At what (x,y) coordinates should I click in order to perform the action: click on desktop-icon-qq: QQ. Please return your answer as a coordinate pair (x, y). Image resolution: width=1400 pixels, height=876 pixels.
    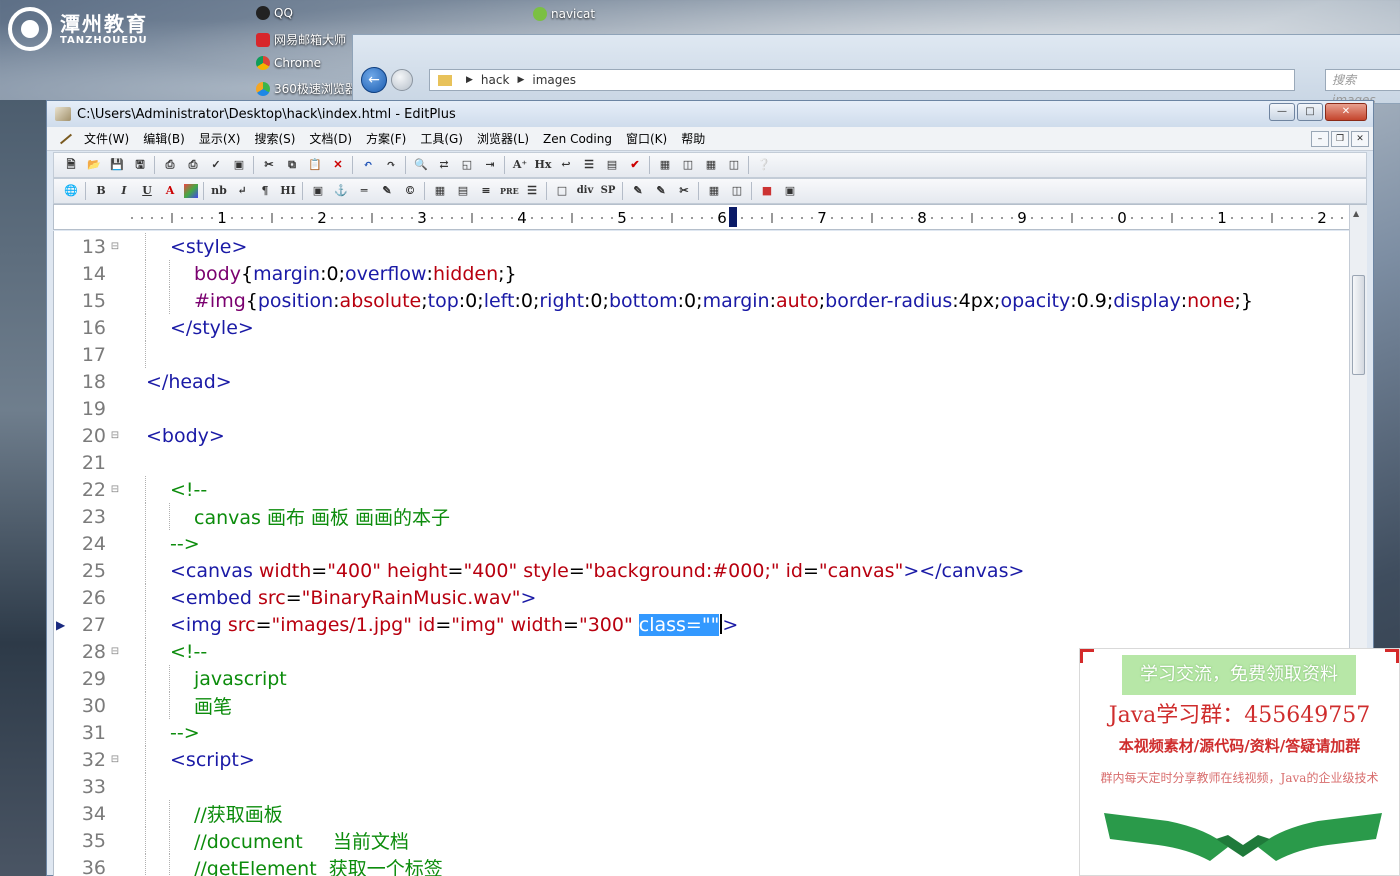
    Looking at the image, I should click on (274, 13).